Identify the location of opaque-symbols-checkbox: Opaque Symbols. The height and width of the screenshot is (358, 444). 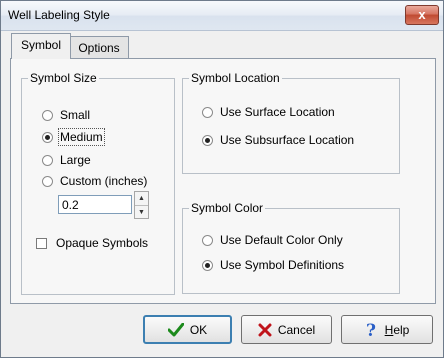
(92, 243).